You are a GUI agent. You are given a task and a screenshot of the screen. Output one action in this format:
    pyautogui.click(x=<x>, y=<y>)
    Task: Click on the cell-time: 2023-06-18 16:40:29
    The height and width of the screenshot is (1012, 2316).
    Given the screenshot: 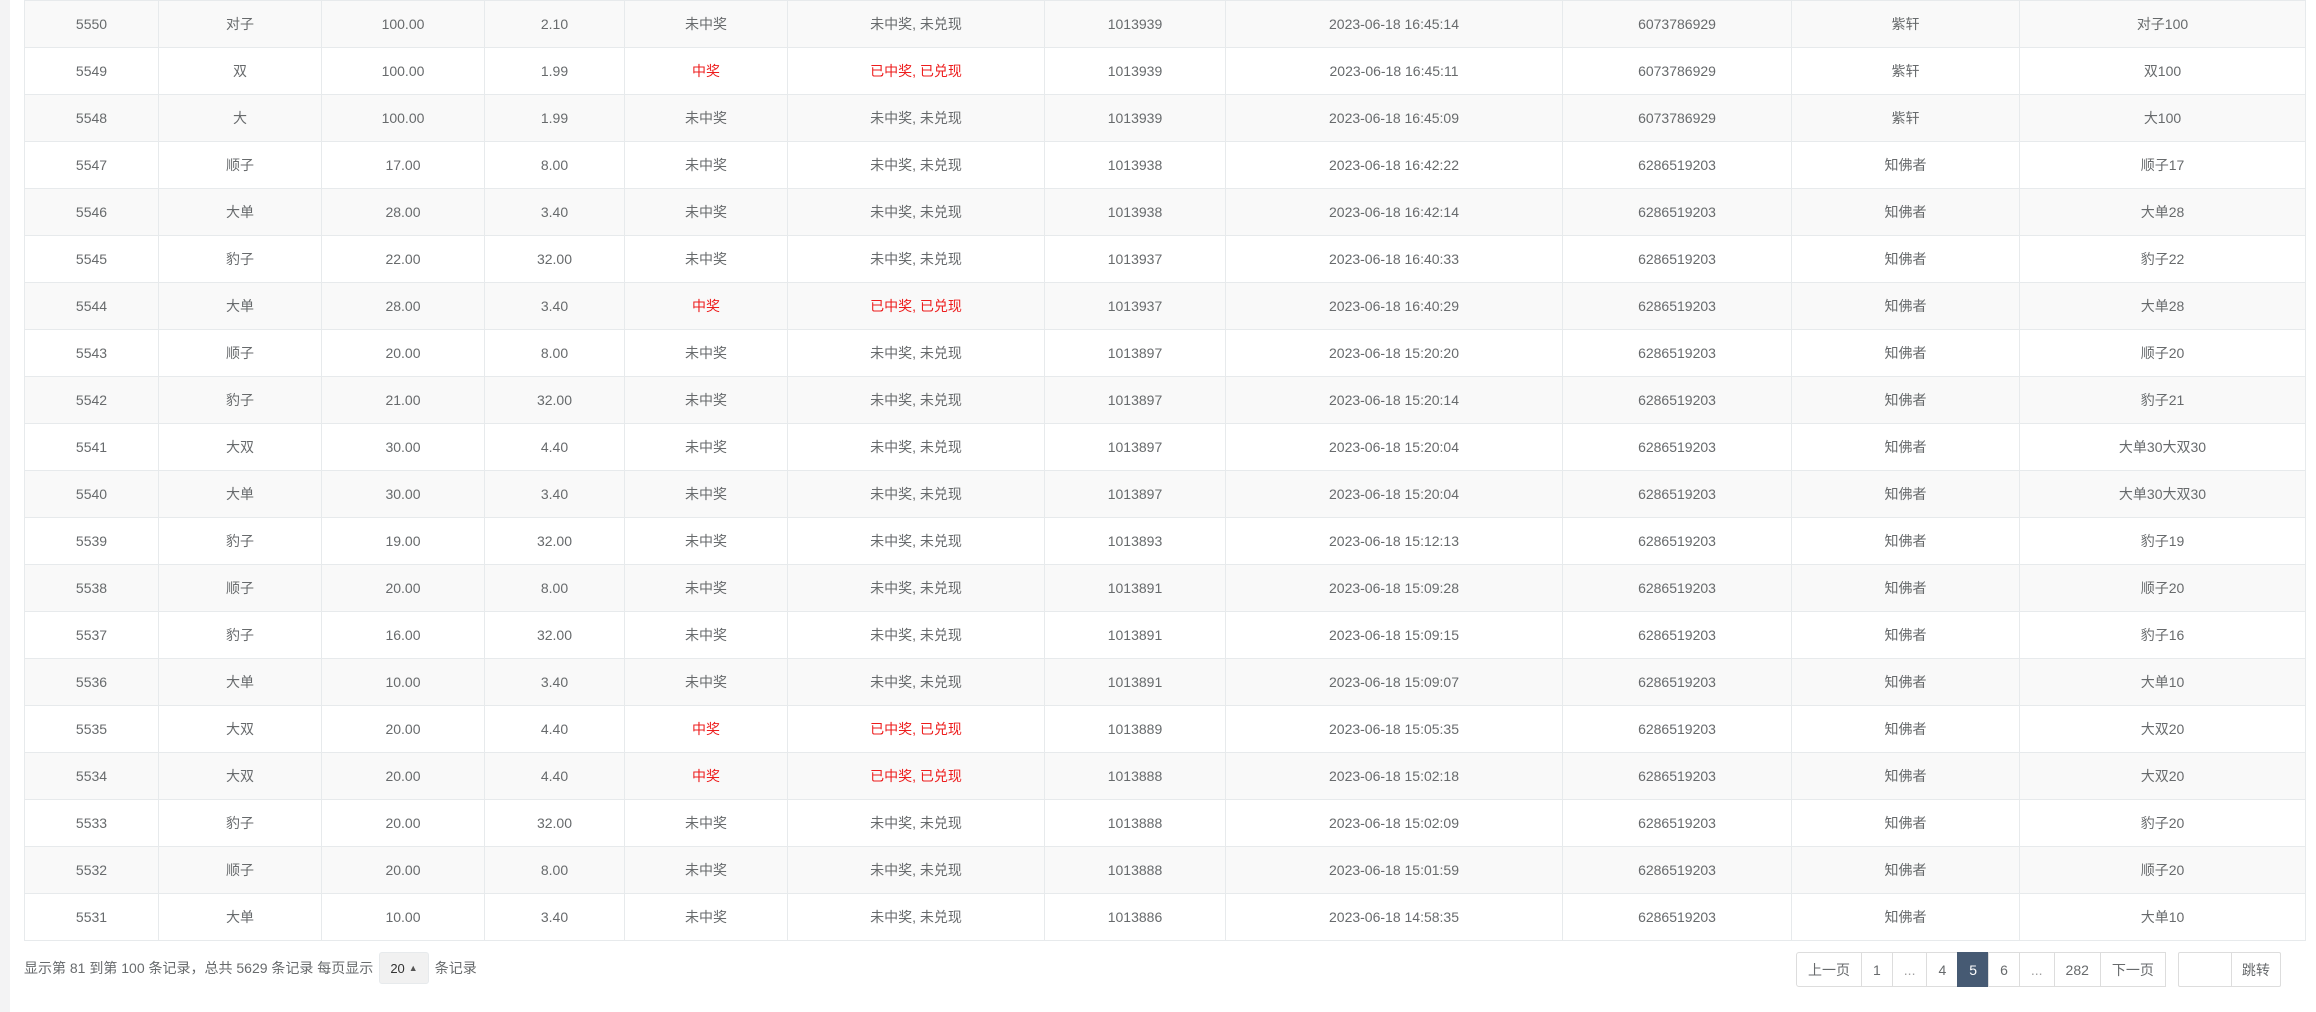 What is the action you would take?
    pyautogui.click(x=1394, y=306)
    